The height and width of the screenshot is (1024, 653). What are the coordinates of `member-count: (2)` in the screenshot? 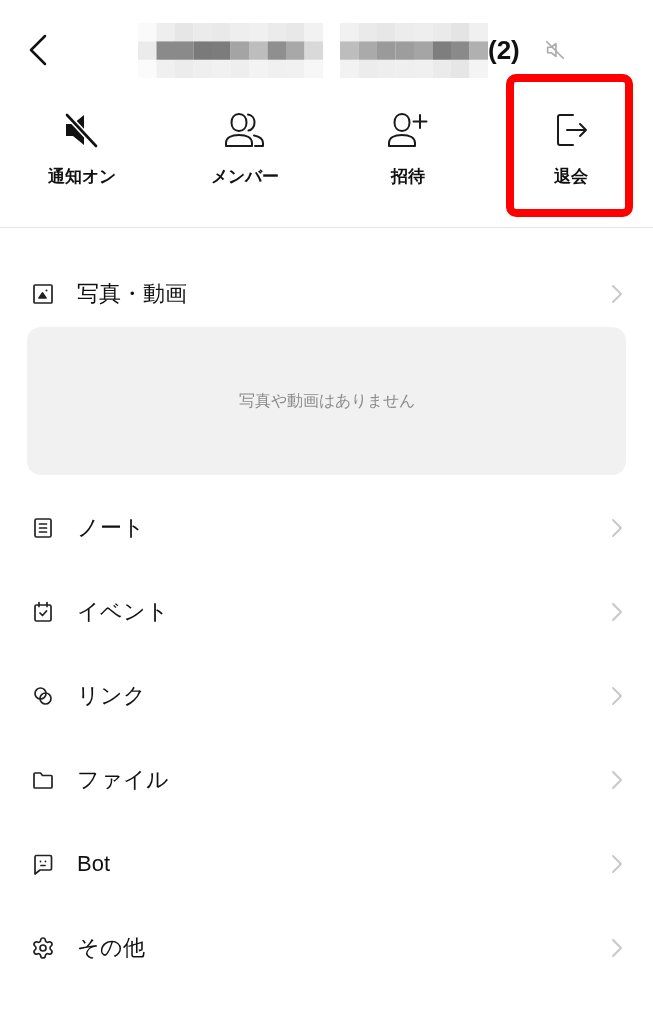 It's located at (504, 50).